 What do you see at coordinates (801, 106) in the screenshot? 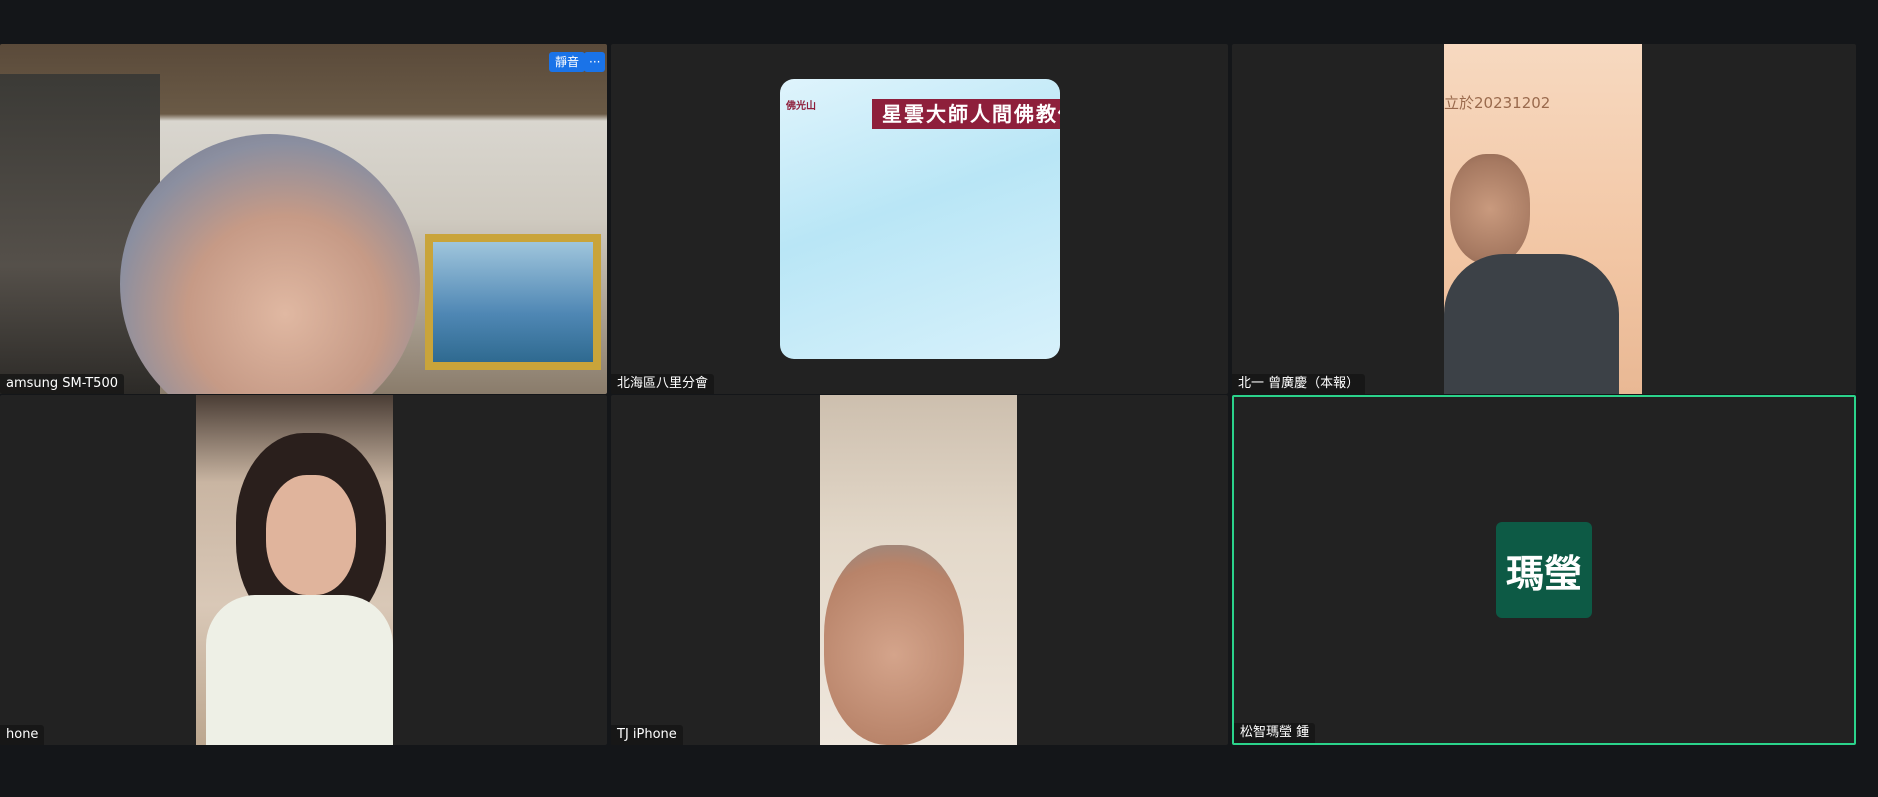
I see `foguangshan-logo: 佛光山` at bounding box center [801, 106].